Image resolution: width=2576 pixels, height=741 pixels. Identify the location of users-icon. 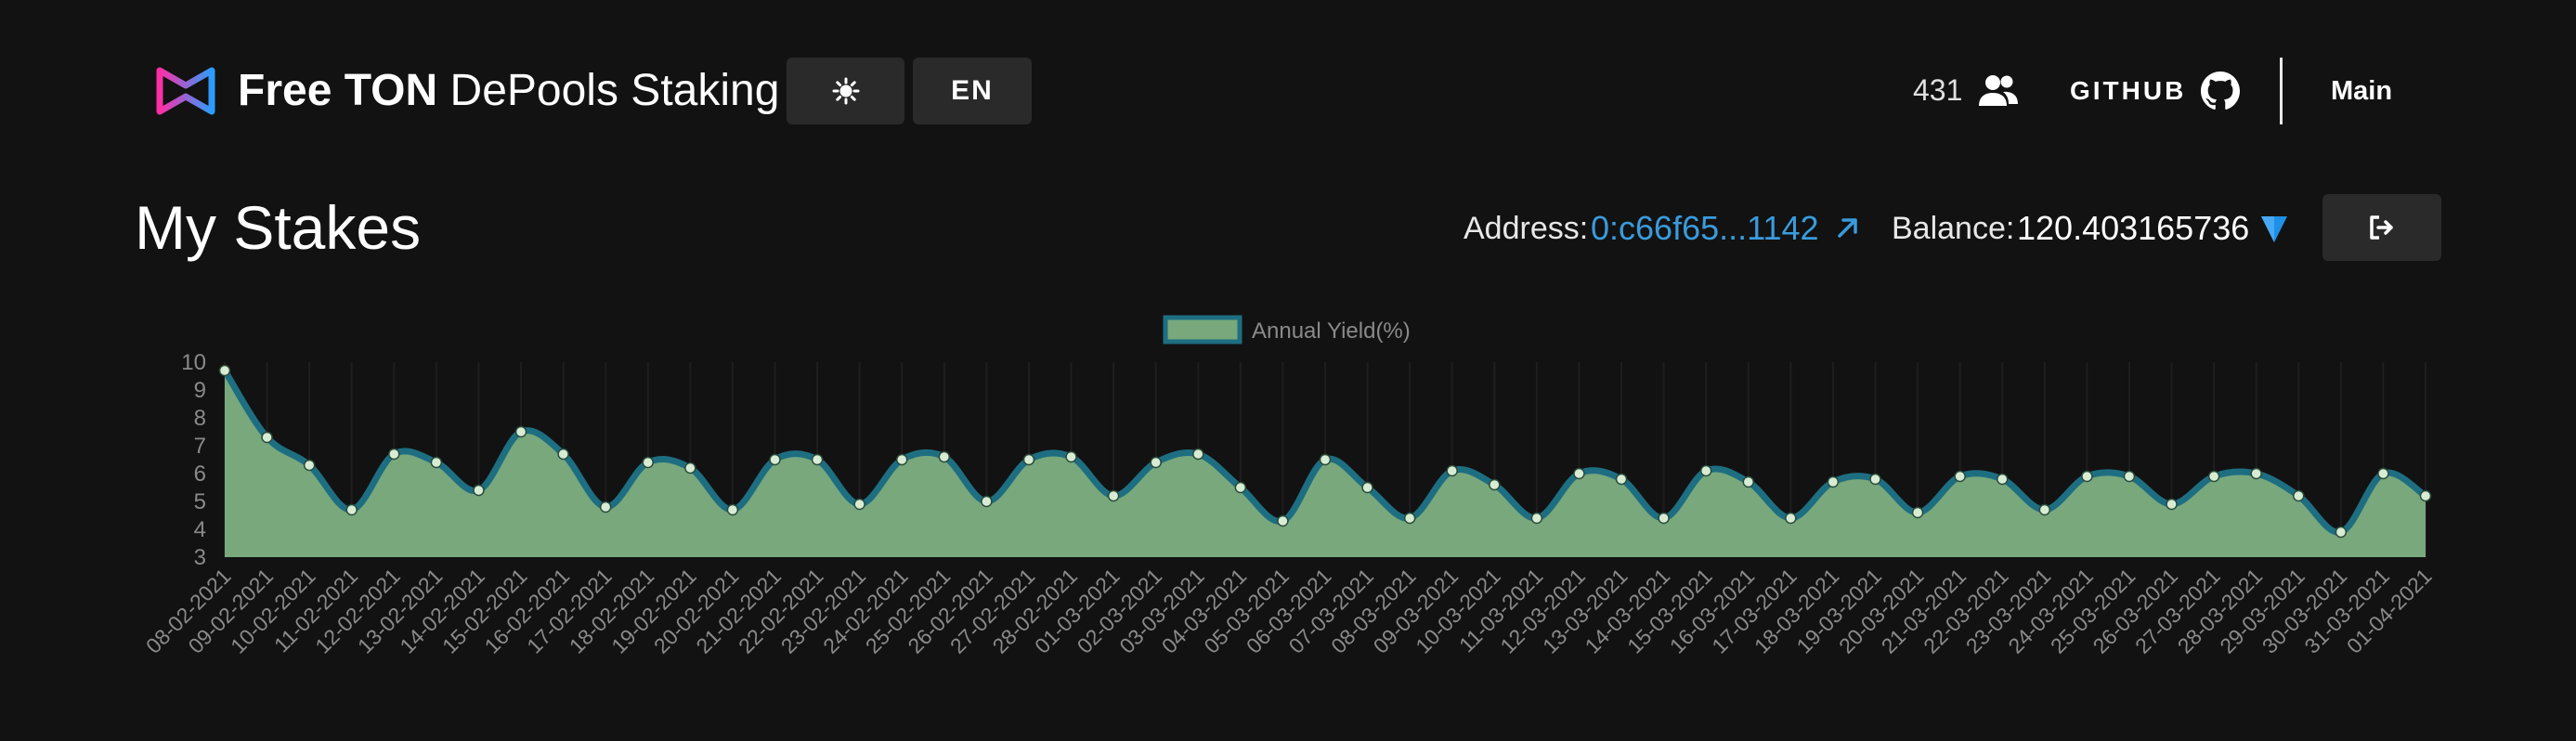
(1998, 90).